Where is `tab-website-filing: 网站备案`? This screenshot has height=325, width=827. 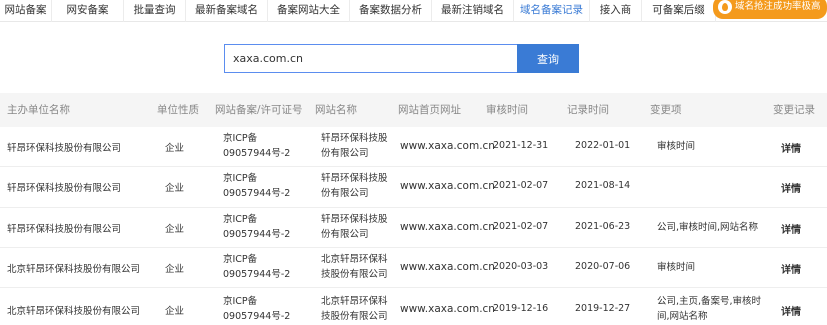 tab-website-filing: 网站备案 is located at coordinates (26, 11).